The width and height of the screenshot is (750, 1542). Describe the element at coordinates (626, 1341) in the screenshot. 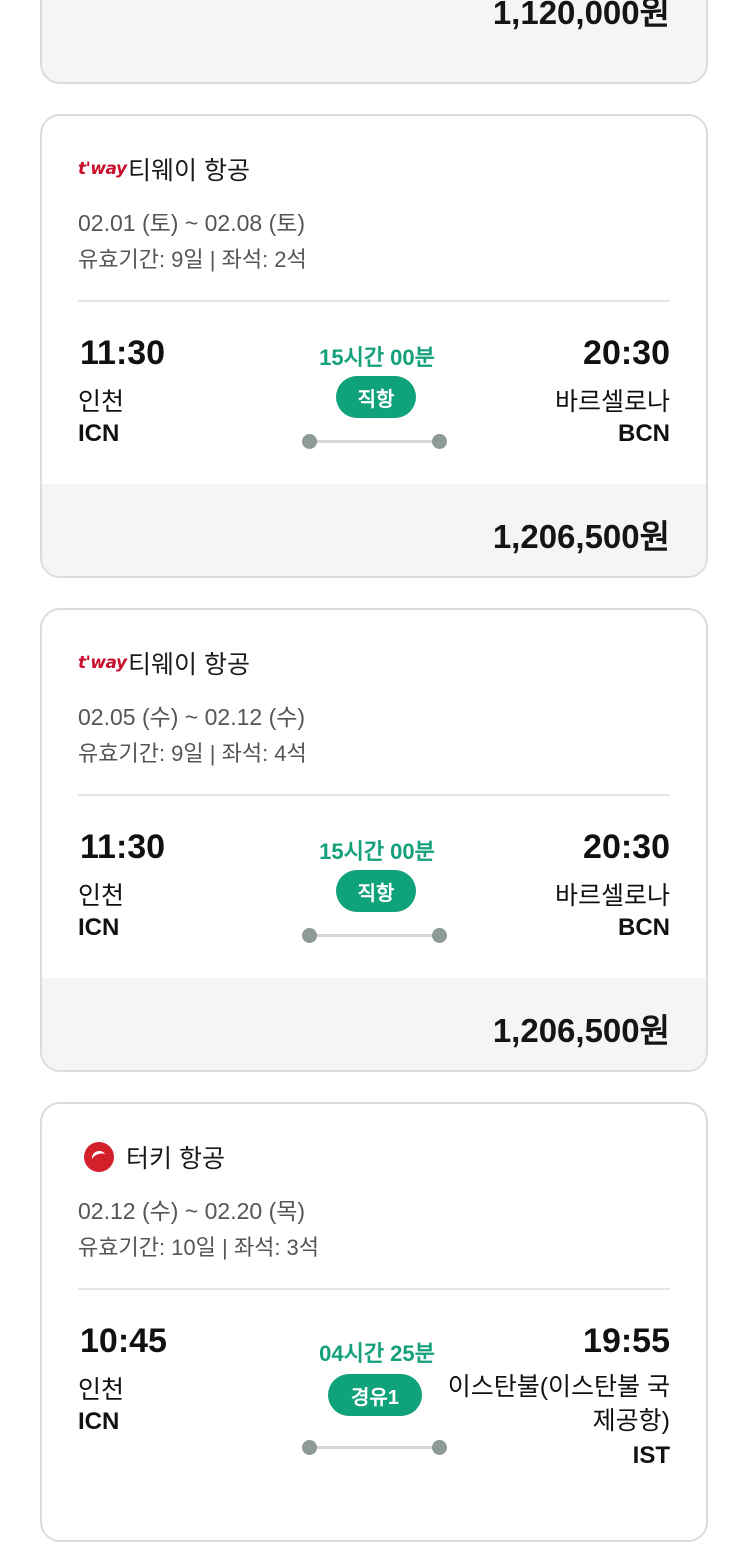

I see `arrival-time: 19:55` at that location.